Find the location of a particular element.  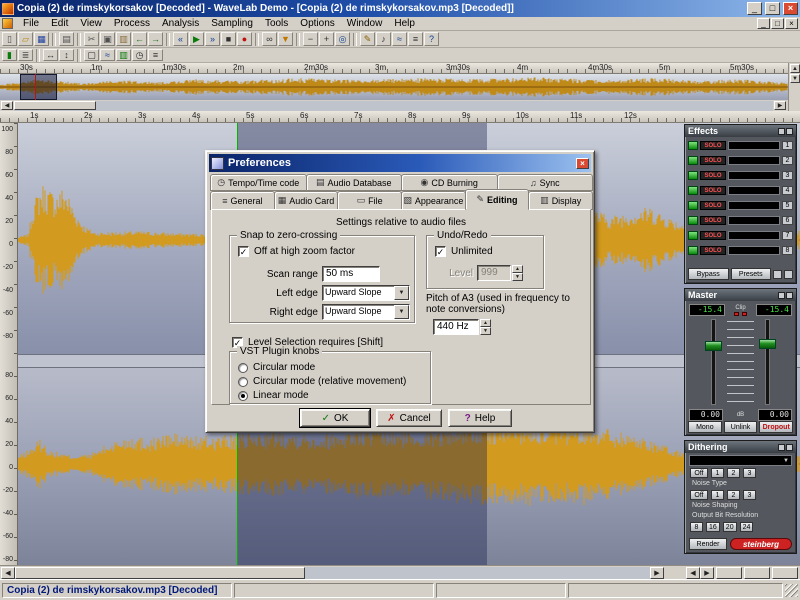

dropout-button: Dropout is located at coordinates (776, 427).